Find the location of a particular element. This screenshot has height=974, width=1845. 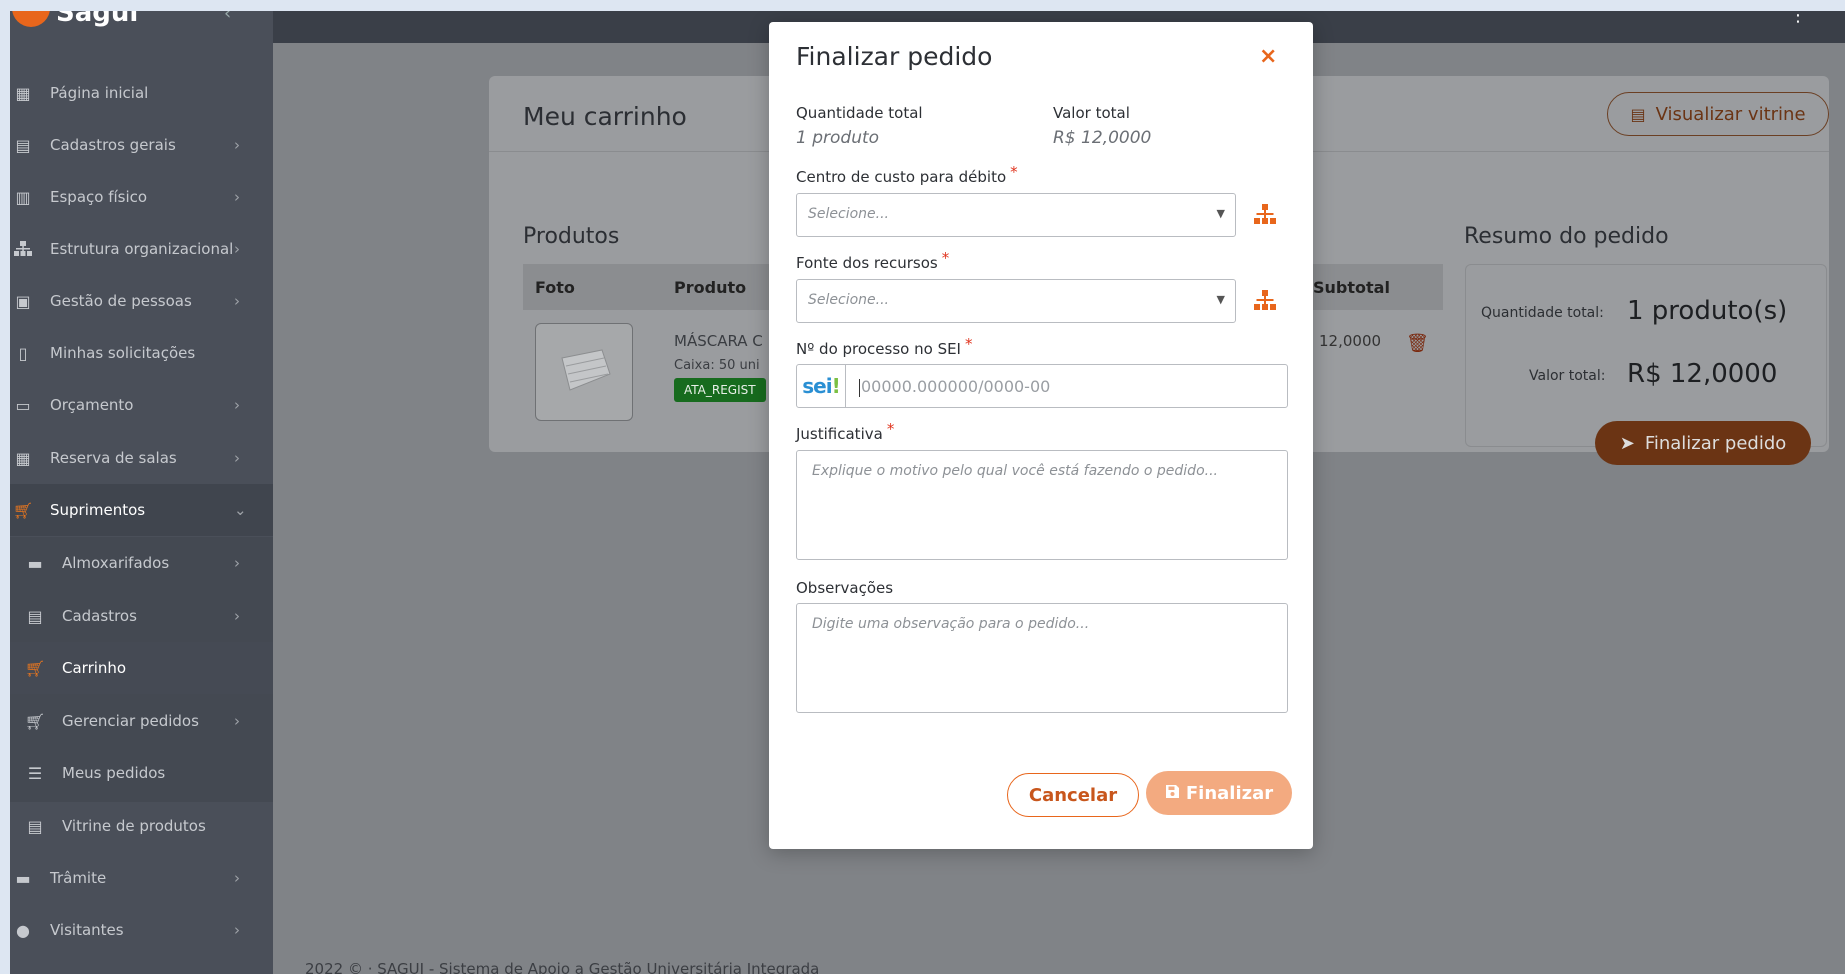

sidebar-item-carrinho: 🛒︎ Carrinho is located at coordinates (141, 668).